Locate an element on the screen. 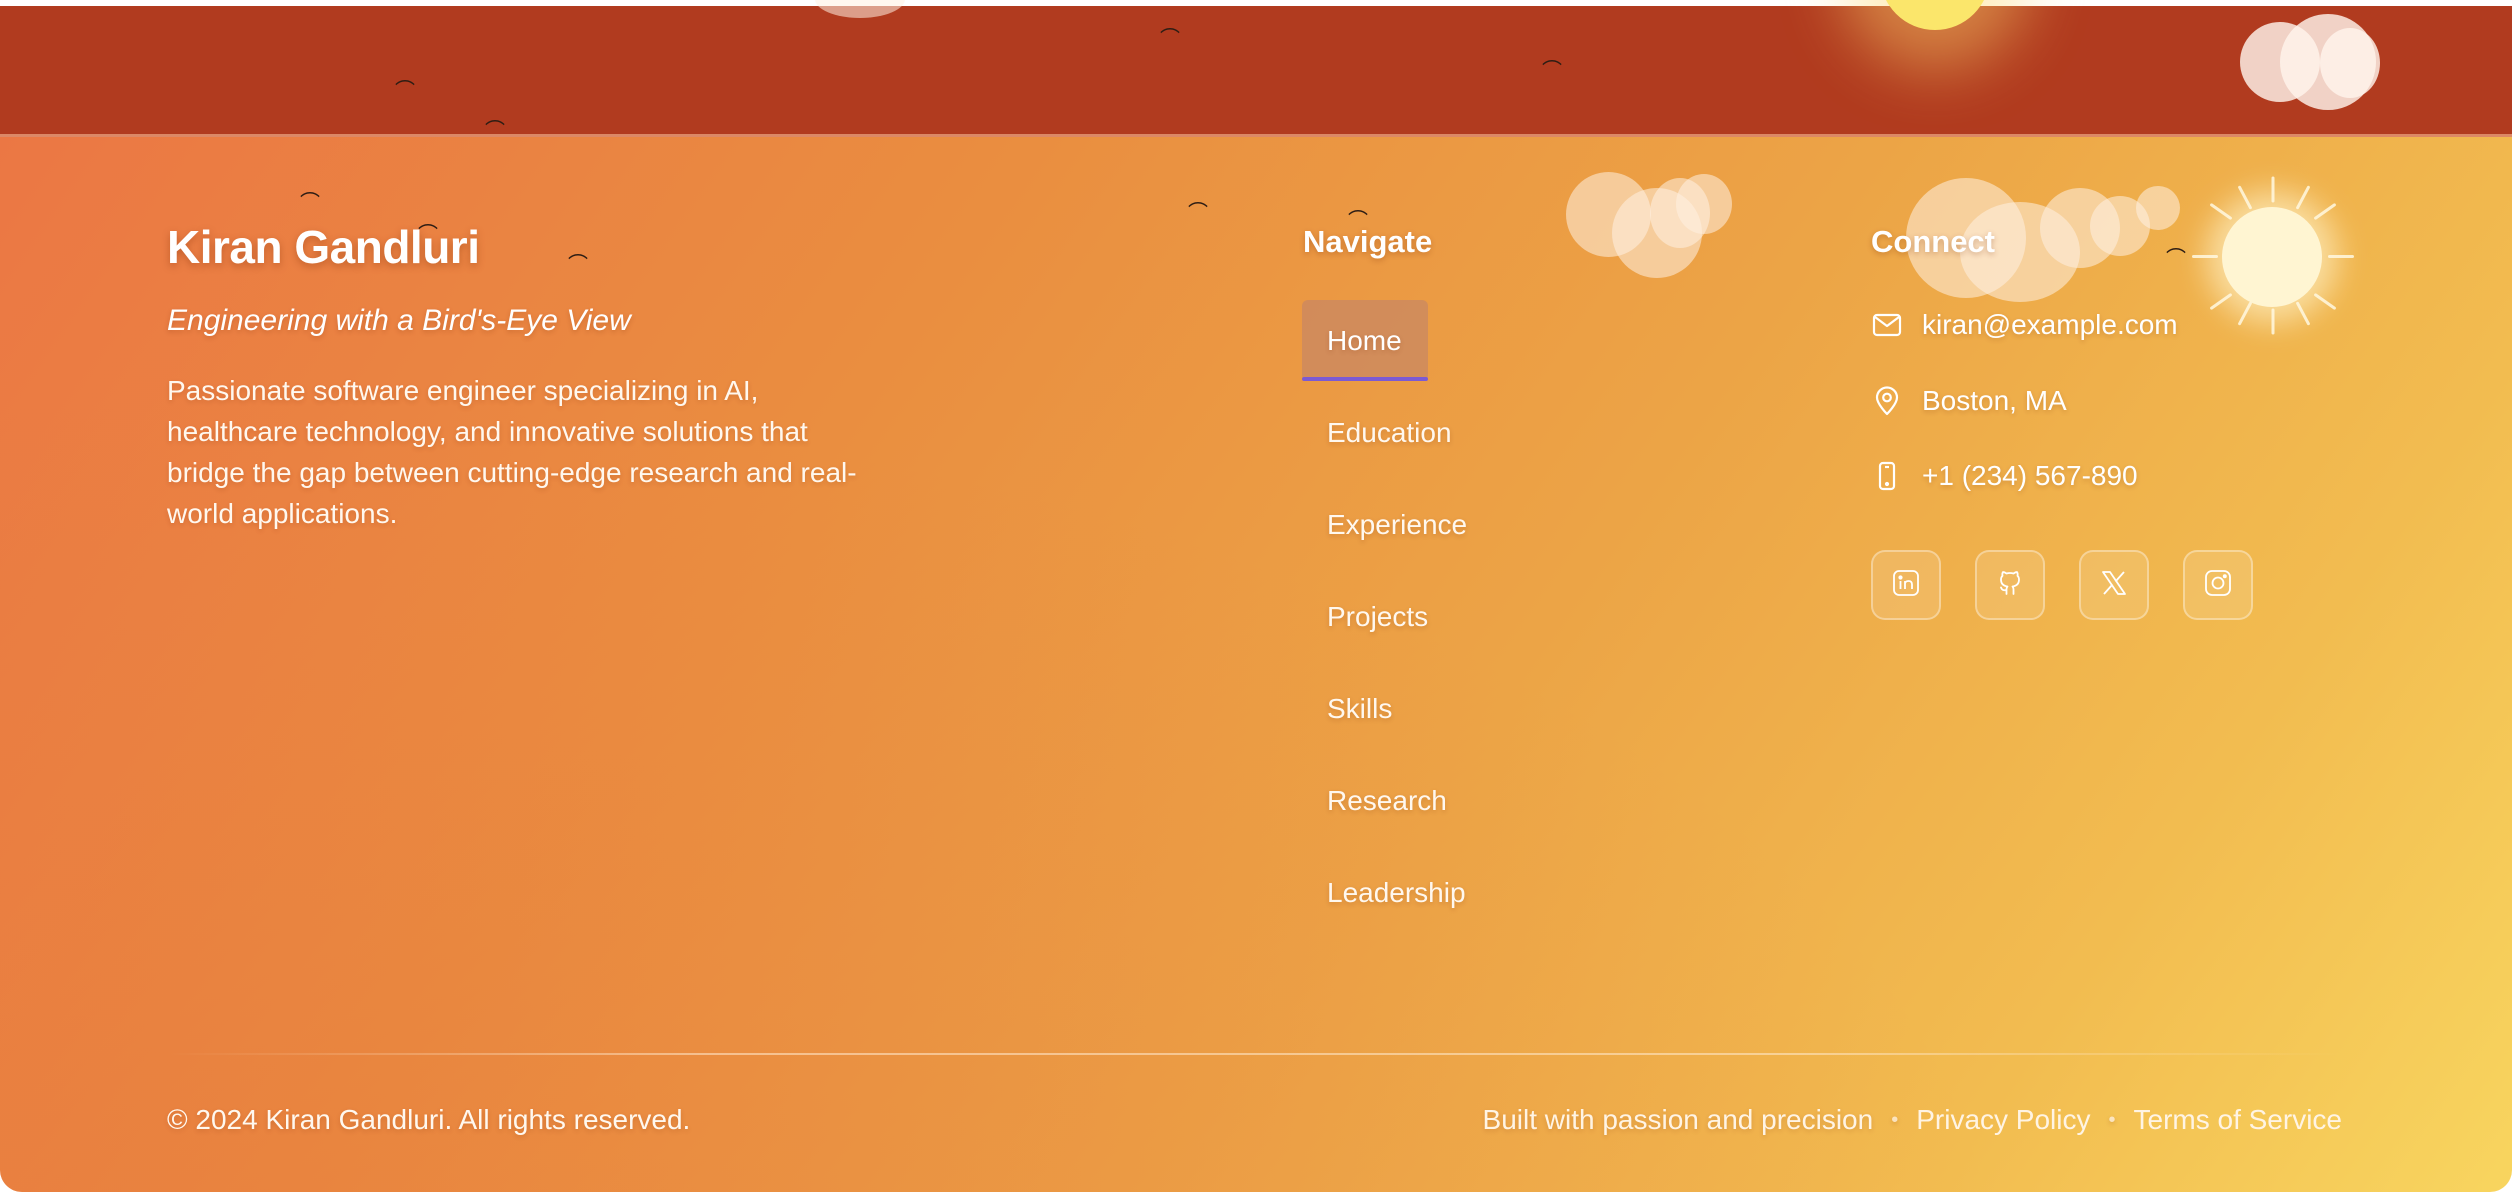 The height and width of the screenshot is (1192, 2516). contact-phone: +1 (234) 567-890 is located at coordinates (2004, 476).